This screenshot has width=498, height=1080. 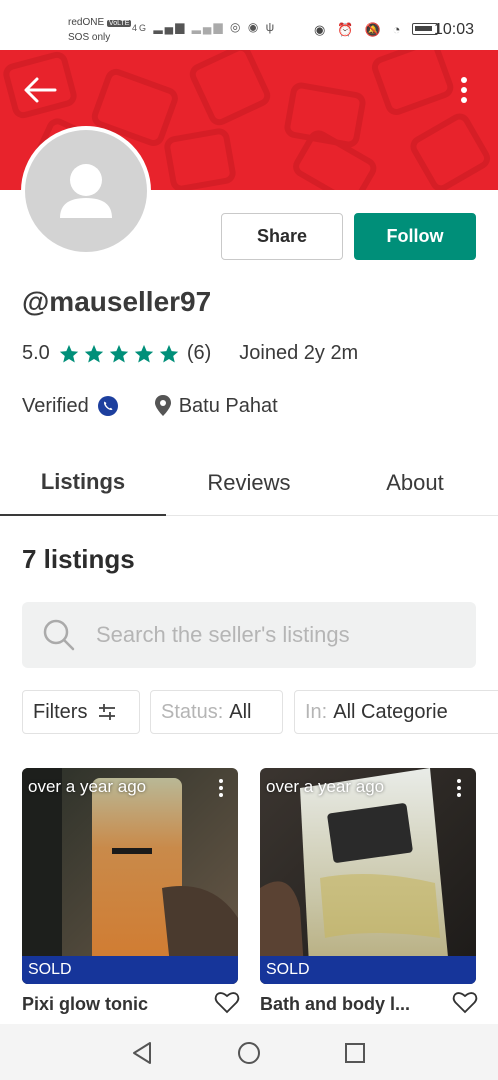 I want to click on rating-stars, so click(x=120, y=354).